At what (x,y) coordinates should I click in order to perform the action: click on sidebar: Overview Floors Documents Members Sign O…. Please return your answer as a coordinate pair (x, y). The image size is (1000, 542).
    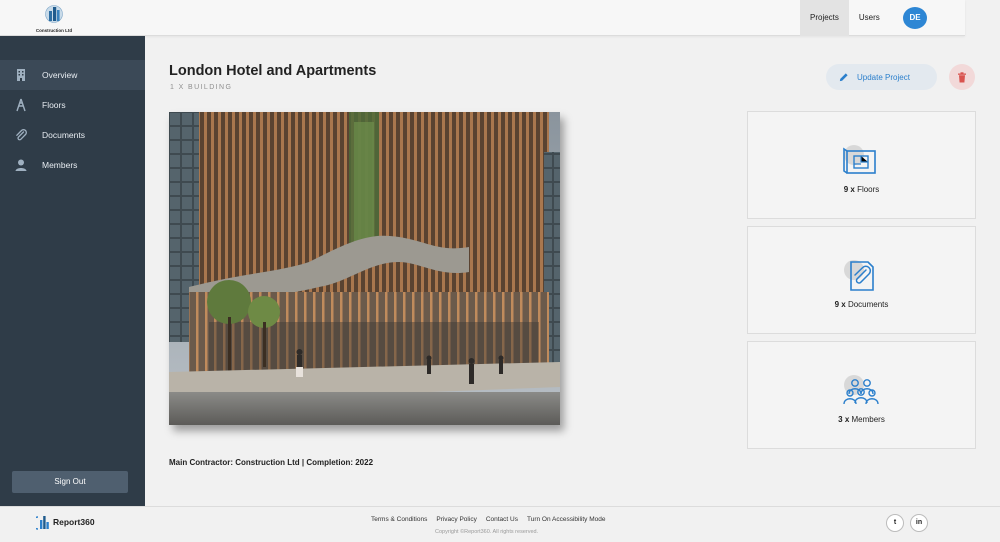
    Looking at the image, I should click on (72, 271).